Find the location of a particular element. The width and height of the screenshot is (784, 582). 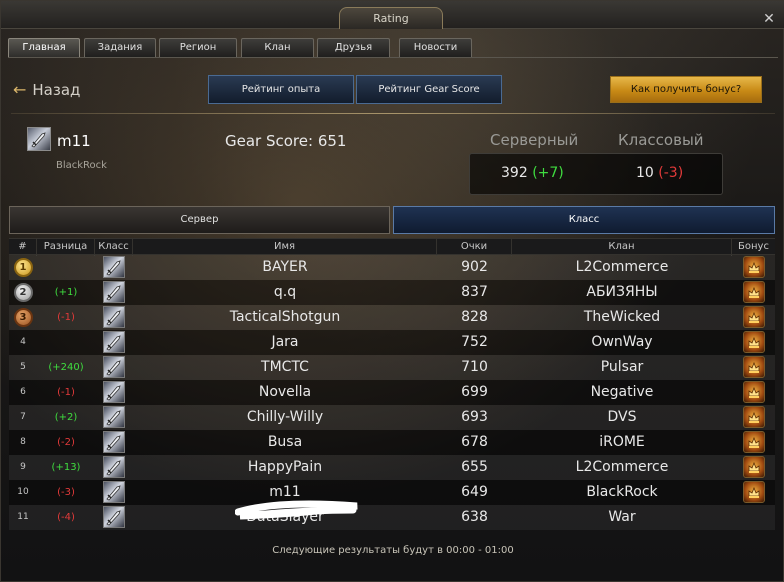

table-row: 10 (-3) m11 649 BlackRock is located at coordinates (392, 492).